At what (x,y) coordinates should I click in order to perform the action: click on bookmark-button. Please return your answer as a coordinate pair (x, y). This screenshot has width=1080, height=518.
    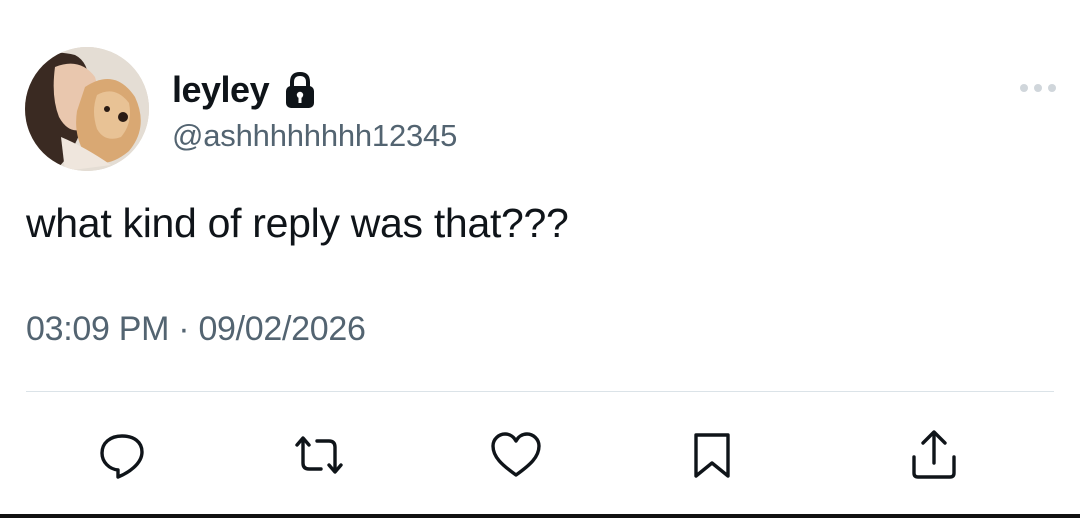
    Looking at the image, I should click on (712, 455).